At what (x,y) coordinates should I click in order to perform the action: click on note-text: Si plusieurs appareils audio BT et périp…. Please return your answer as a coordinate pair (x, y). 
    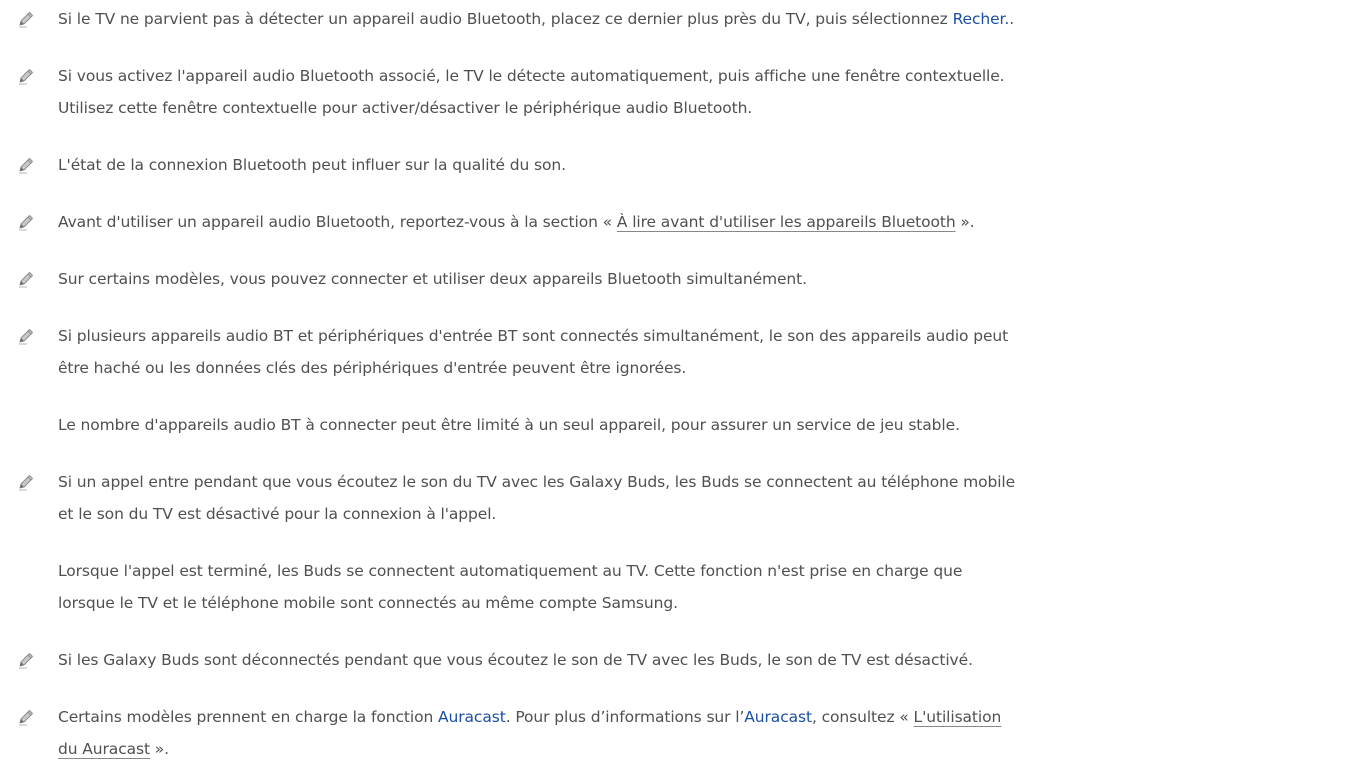
    Looking at the image, I should click on (708, 352).